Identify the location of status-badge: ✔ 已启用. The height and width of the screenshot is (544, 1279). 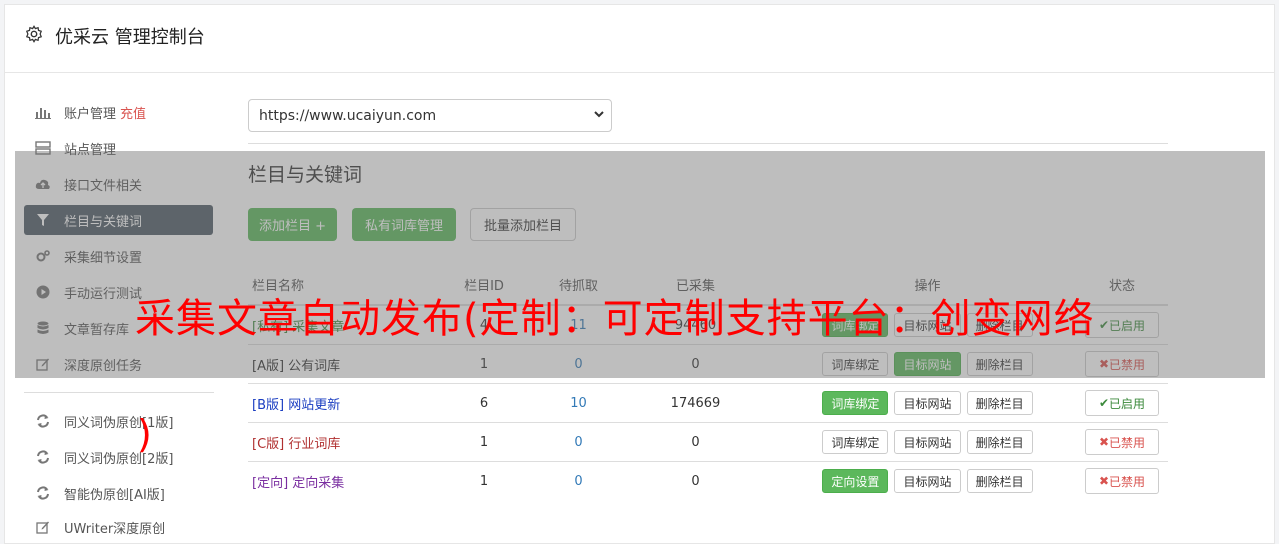
(1122, 403).